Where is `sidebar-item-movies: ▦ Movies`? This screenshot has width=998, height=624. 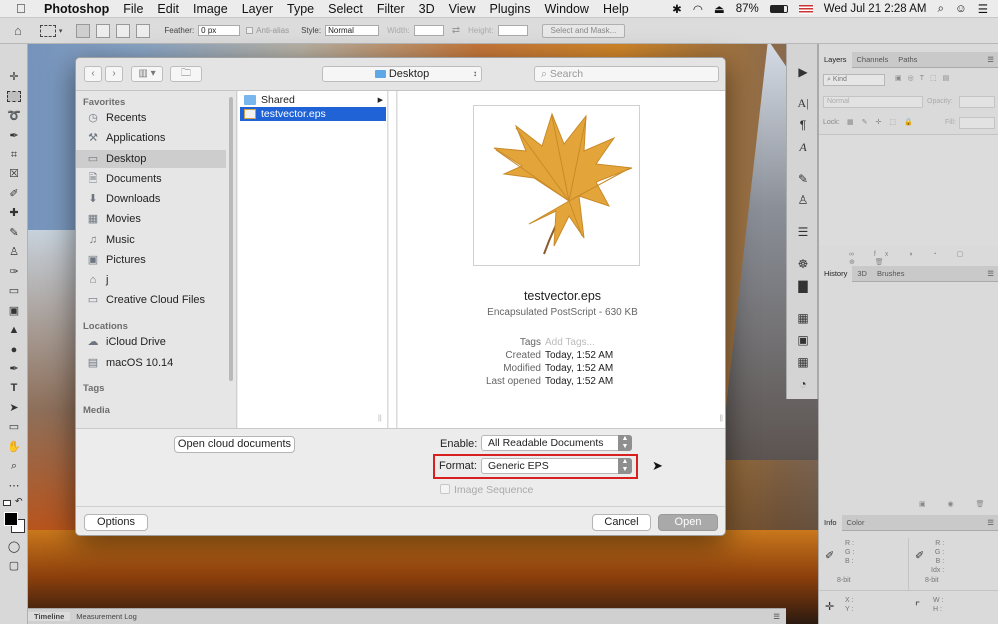 sidebar-item-movies: ▦ Movies is located at coordinates (156, 219).